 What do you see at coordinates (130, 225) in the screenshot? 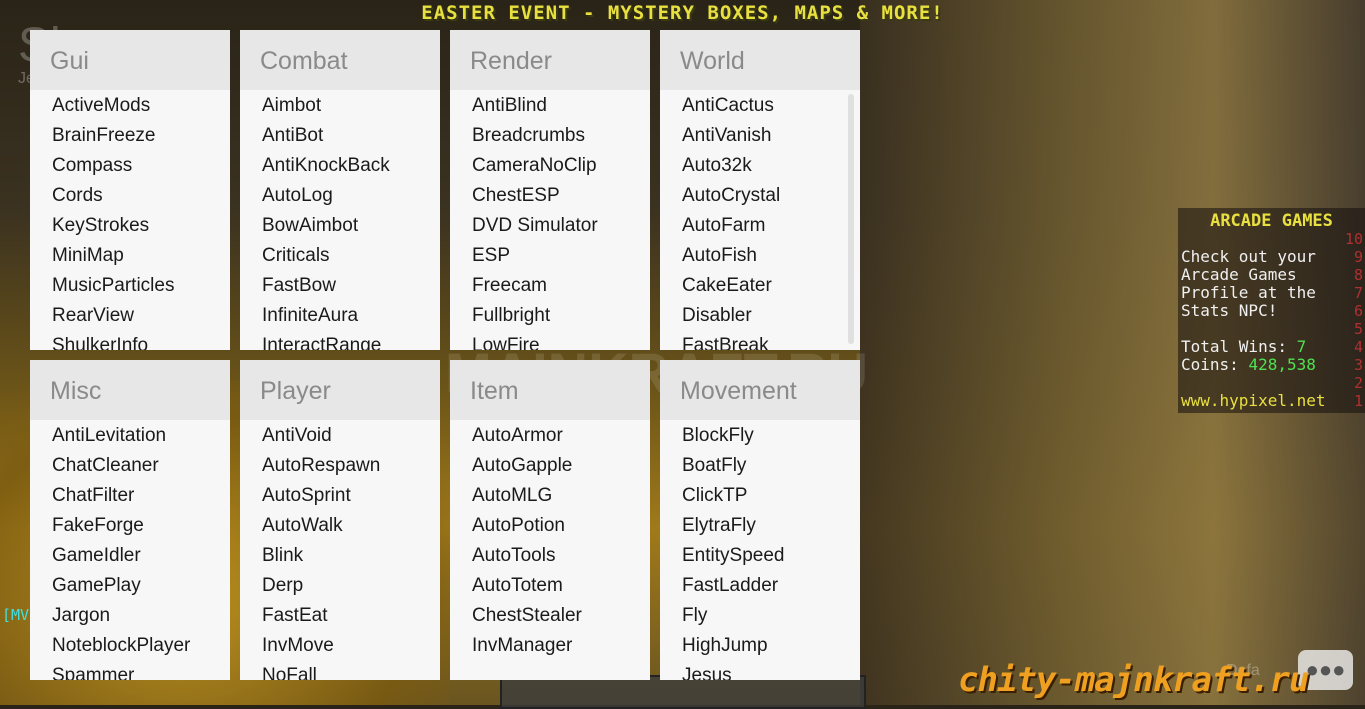
I see `module-item: KeyStrokes` at bounding box center [130, 225].